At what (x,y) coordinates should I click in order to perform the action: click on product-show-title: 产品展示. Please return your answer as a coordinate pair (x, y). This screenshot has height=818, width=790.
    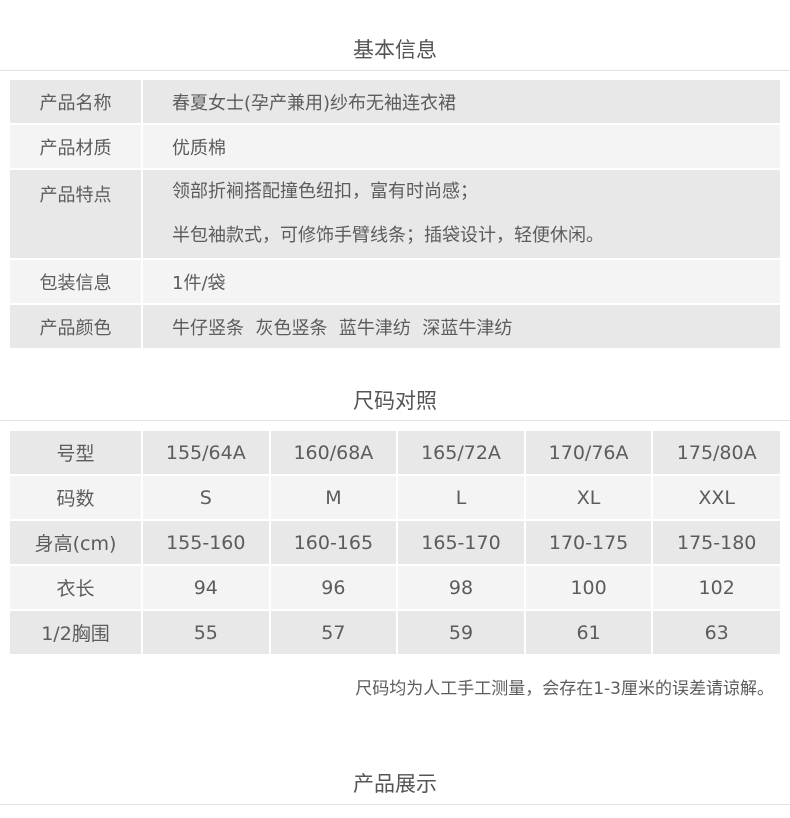
    Looking at the image, I should click on (395, 784).